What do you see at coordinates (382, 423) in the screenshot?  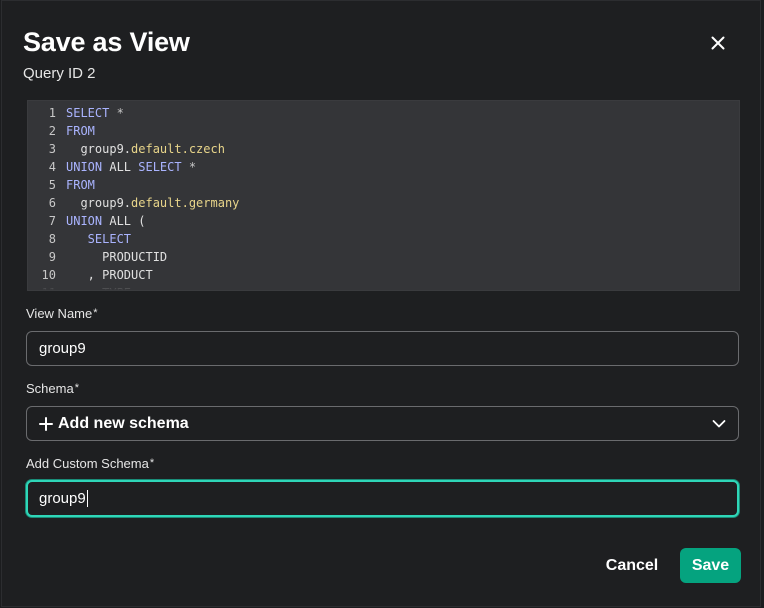 I see `schema-select: Add new schema` at bounding box center [382, 423].